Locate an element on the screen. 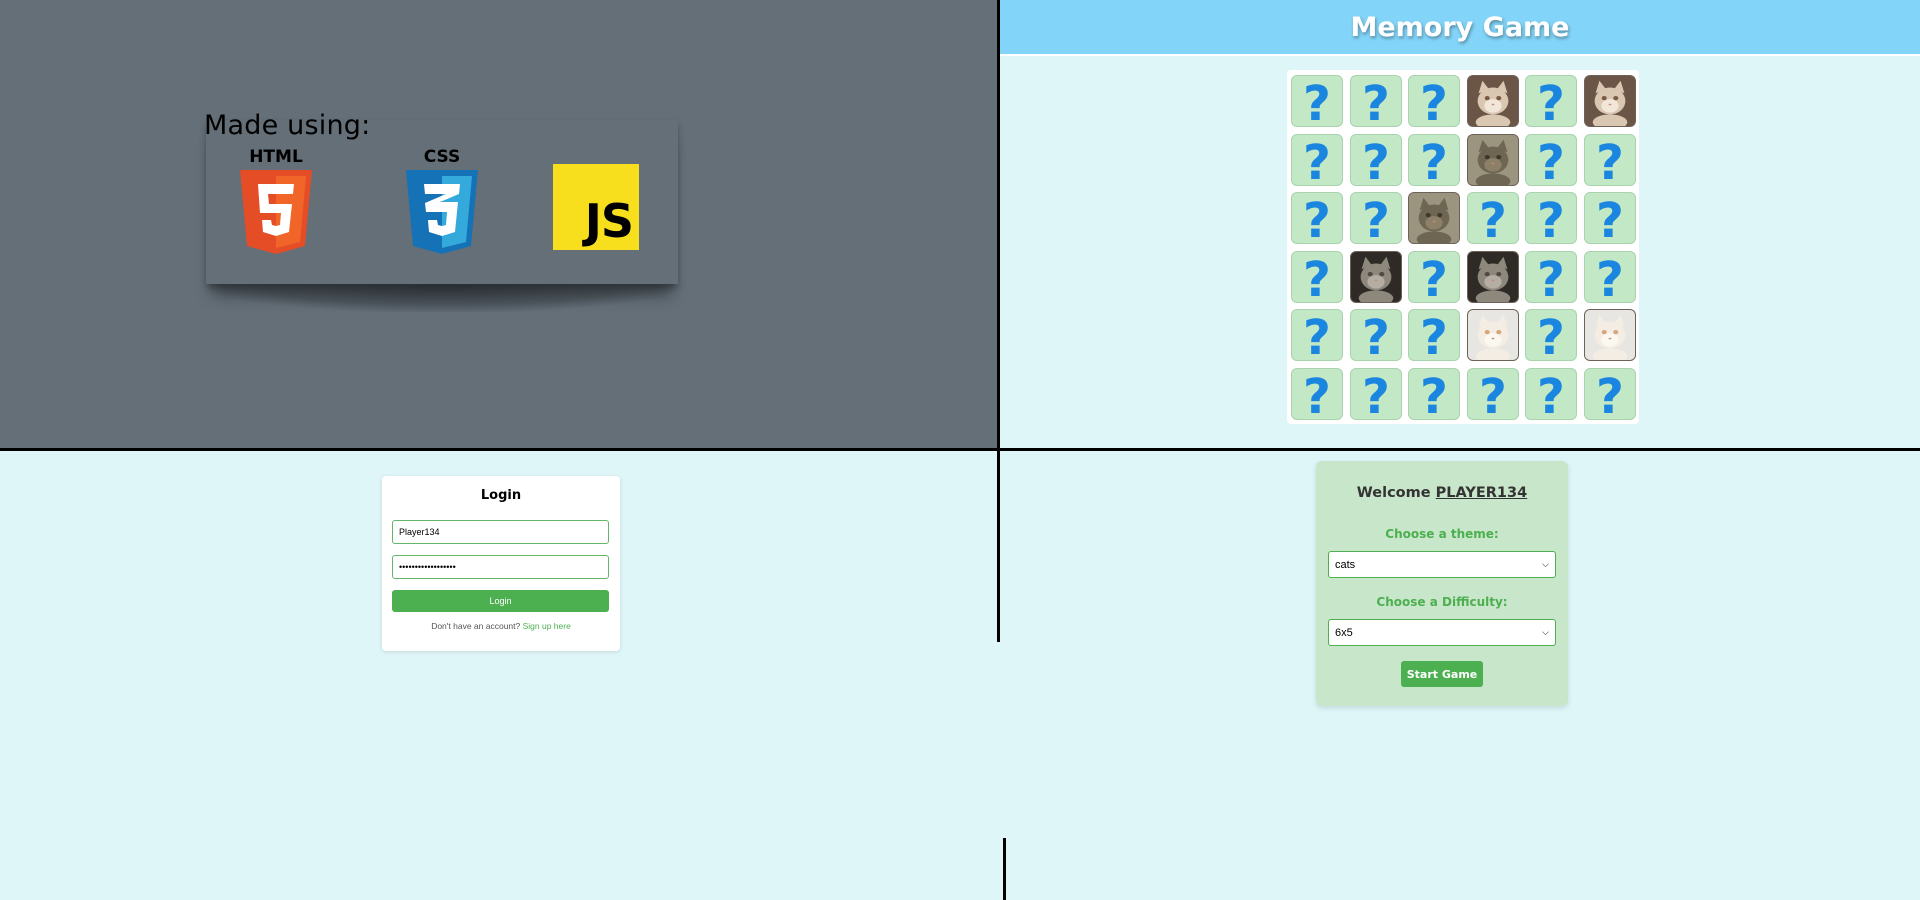 The image size is (1920, 900). html5-icon: HTML is located at coordinates (276, 200).